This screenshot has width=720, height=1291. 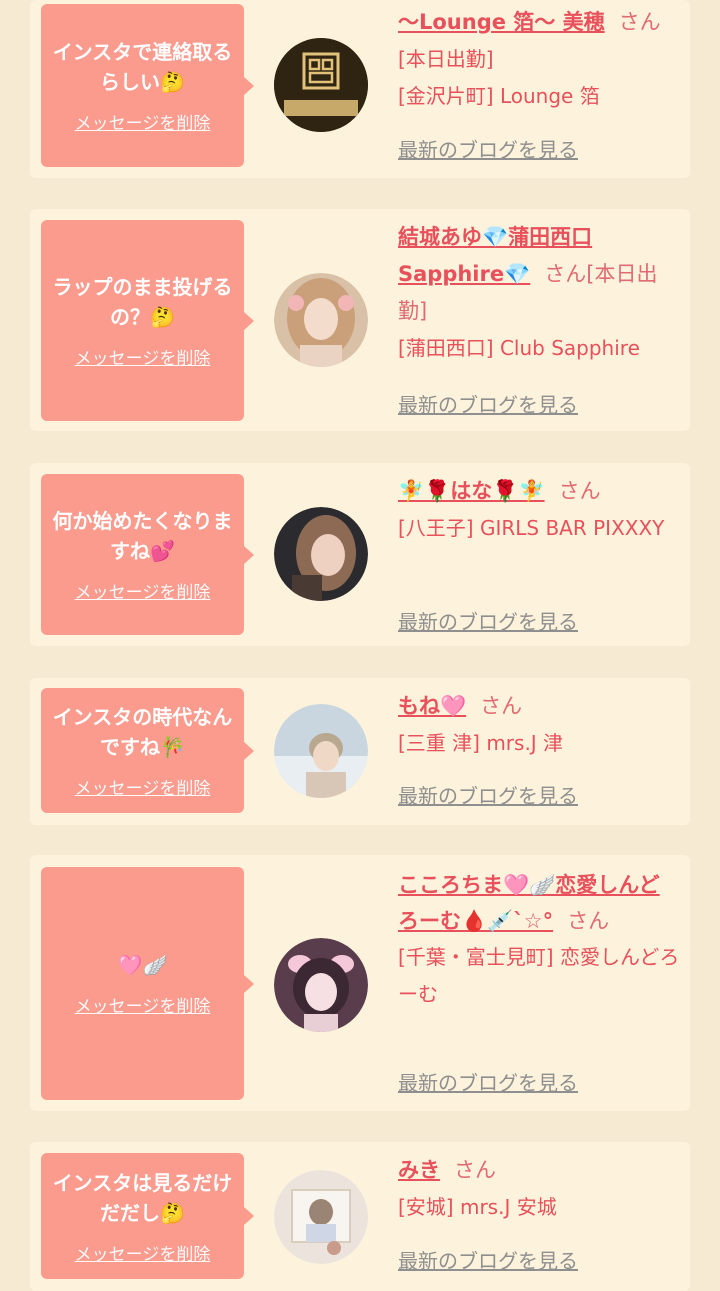 What do you see at coordinates (481, 743) in the screenshot?
I see `shop-line: [三重 津] mrs.J 津` at bounding box center [481, 743].